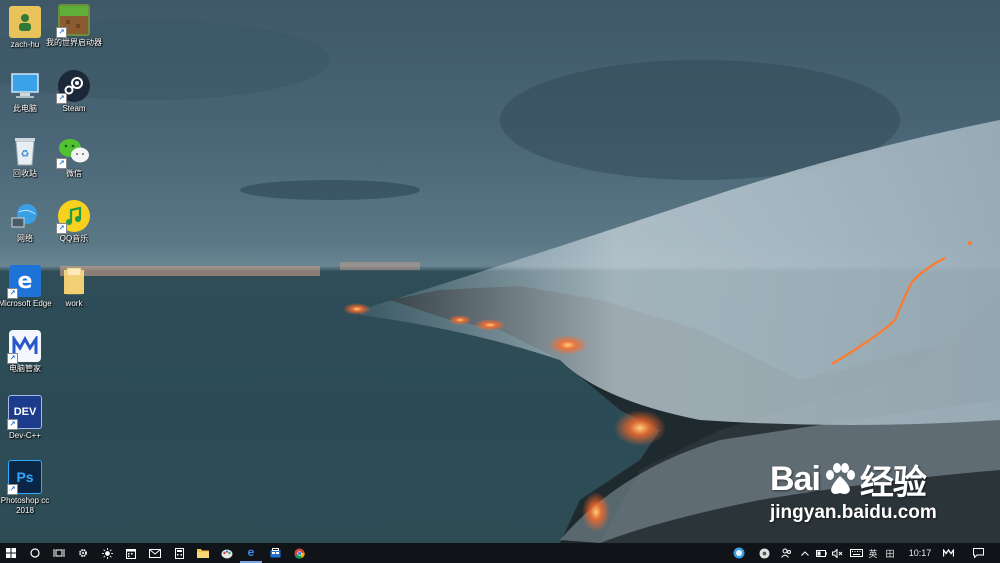 The height and width of the screenshot is (563, 1000). I want to click on baidu-logo-right: 经验, so click(893, 483).